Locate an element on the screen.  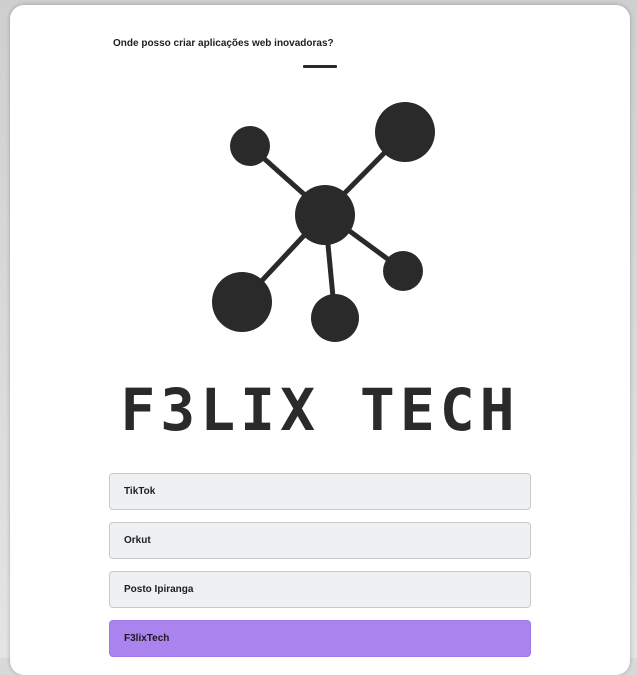
option-label: Orkut is located at coordinates (137, 540).